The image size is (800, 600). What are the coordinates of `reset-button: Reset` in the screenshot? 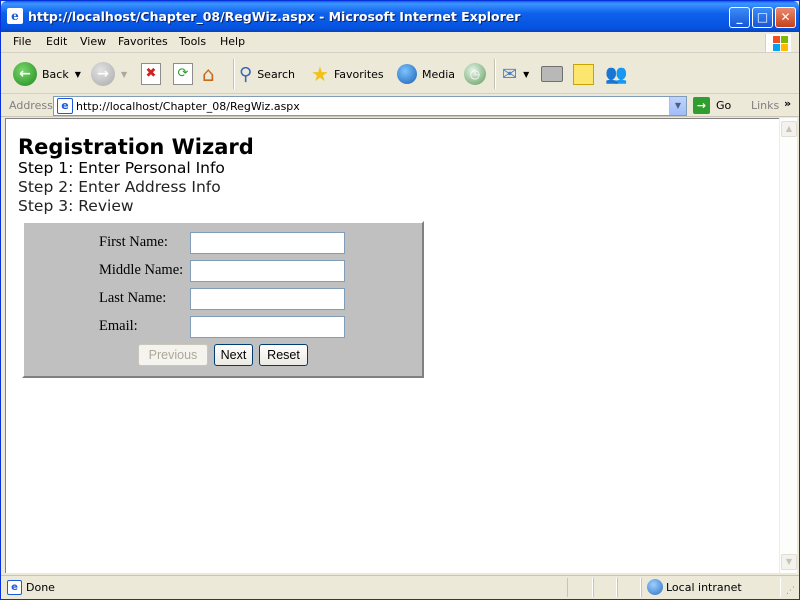 It's located at (283, 355).